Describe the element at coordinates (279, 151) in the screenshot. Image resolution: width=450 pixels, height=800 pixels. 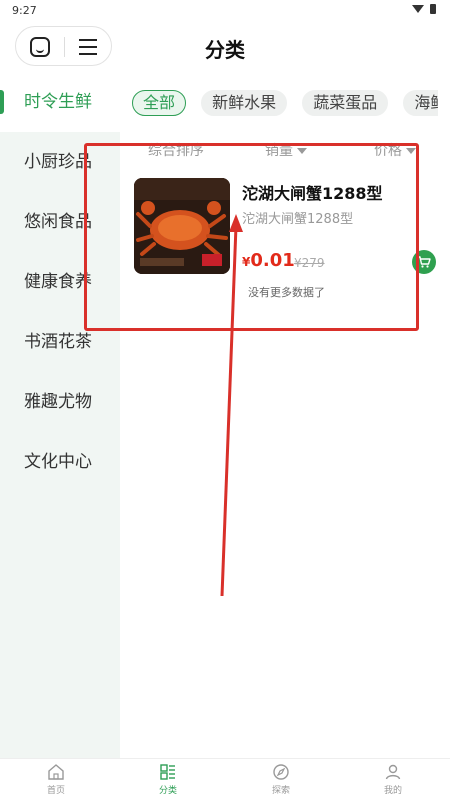
I see `sort-sales-label: 销量` at that location.